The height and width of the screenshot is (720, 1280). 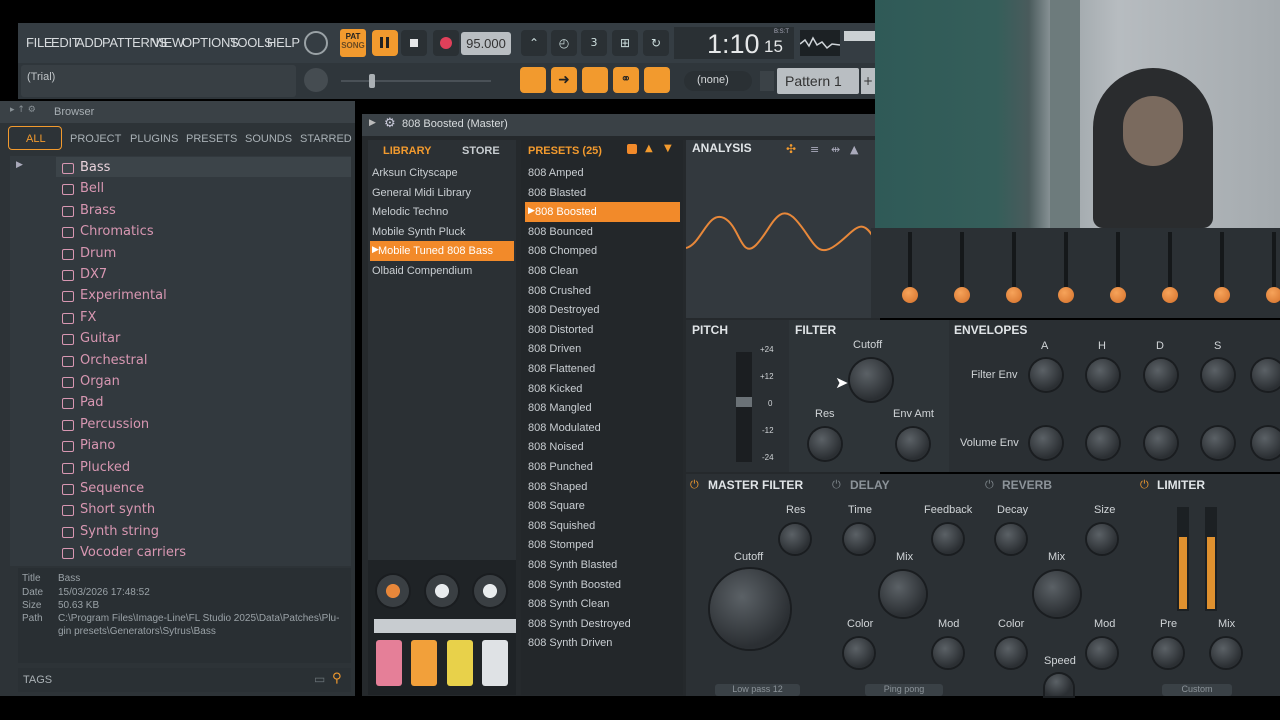 What do you see at coordinates (791, 149) in the screenshot?
I see `analysis-mode-icon: ✣` at bounding box center [791, 149].